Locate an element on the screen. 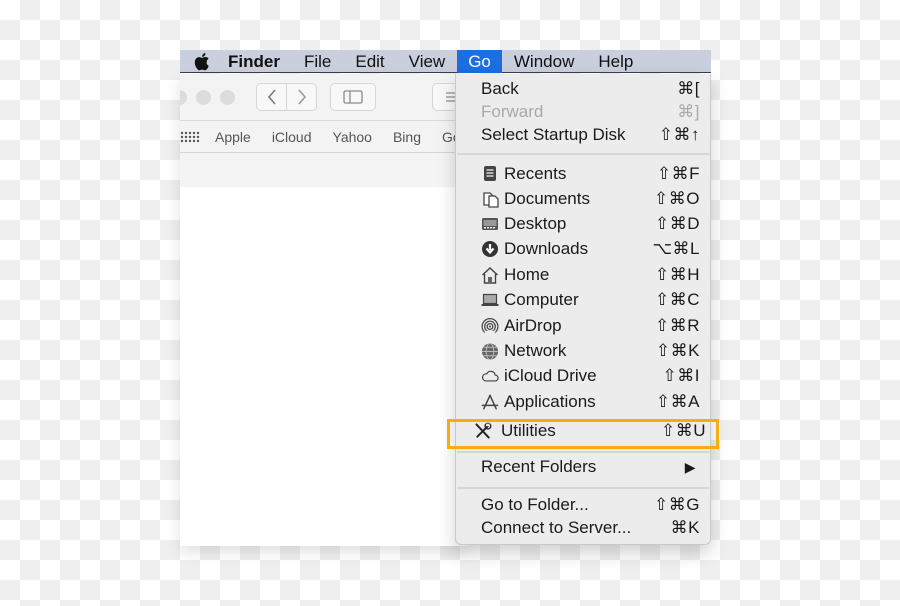 The image size is (900, 606). menu-item-label: Recent Folders is located at coordinates (539, 466).